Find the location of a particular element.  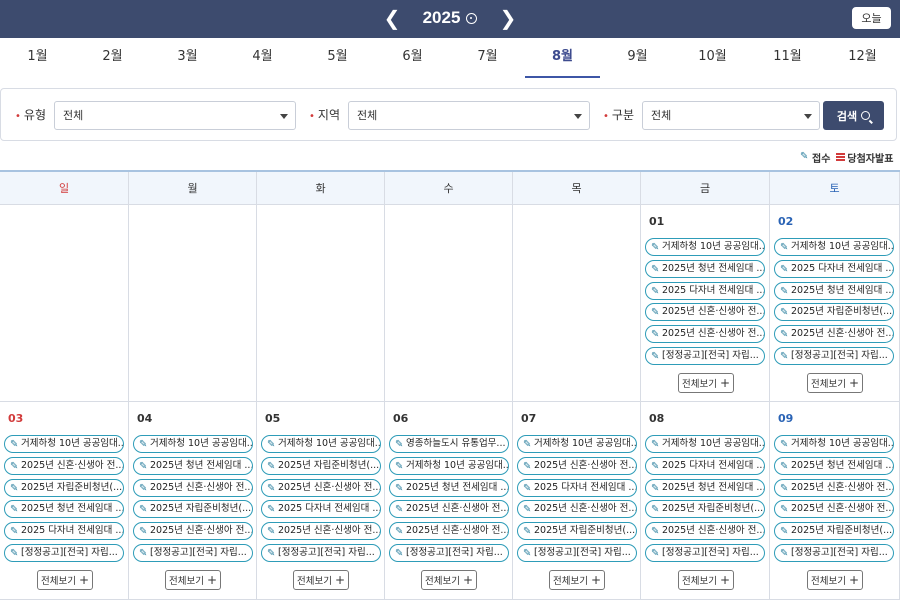

year-selector: 2025 is located at coordinates (450, 18).